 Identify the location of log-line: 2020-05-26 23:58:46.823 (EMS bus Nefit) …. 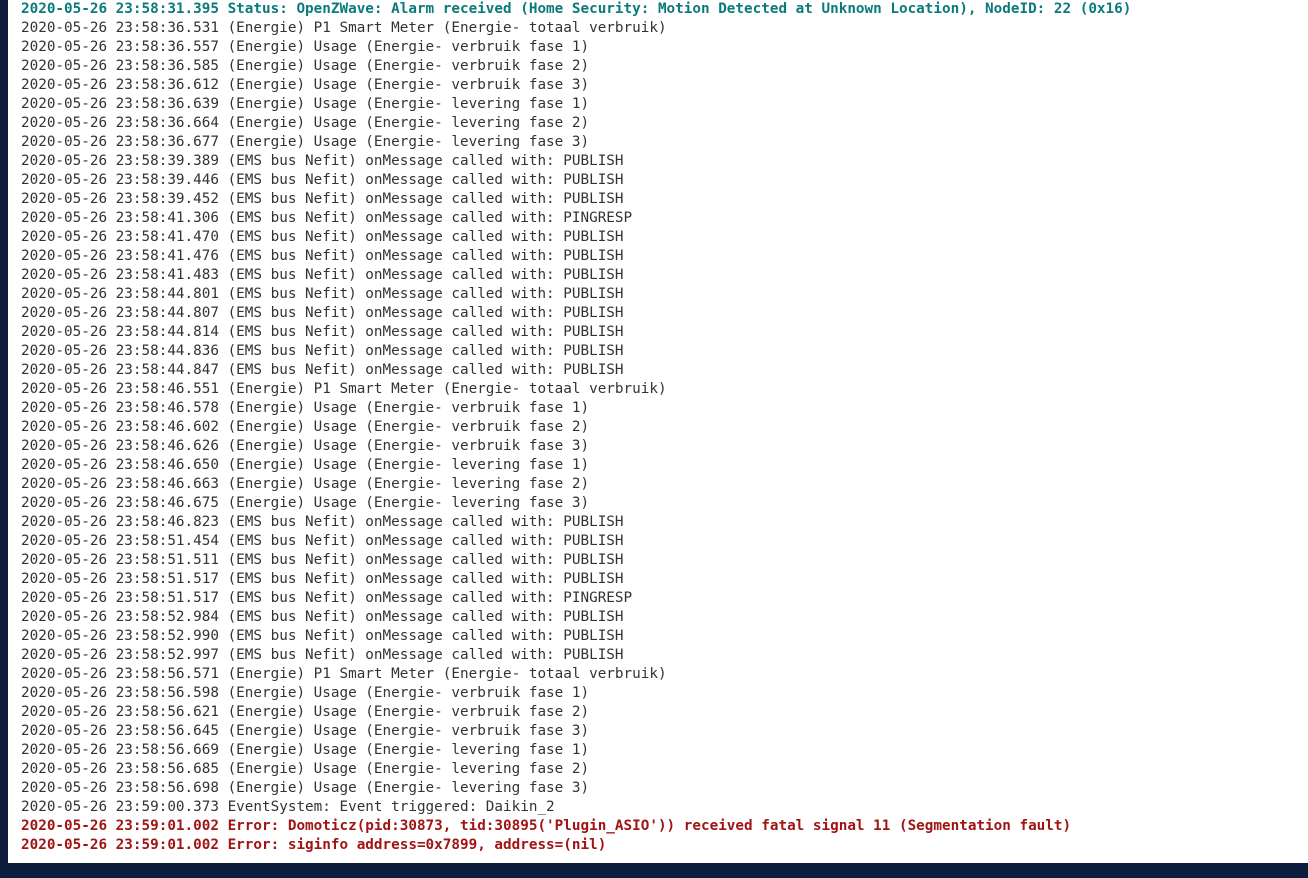
(322, 522).